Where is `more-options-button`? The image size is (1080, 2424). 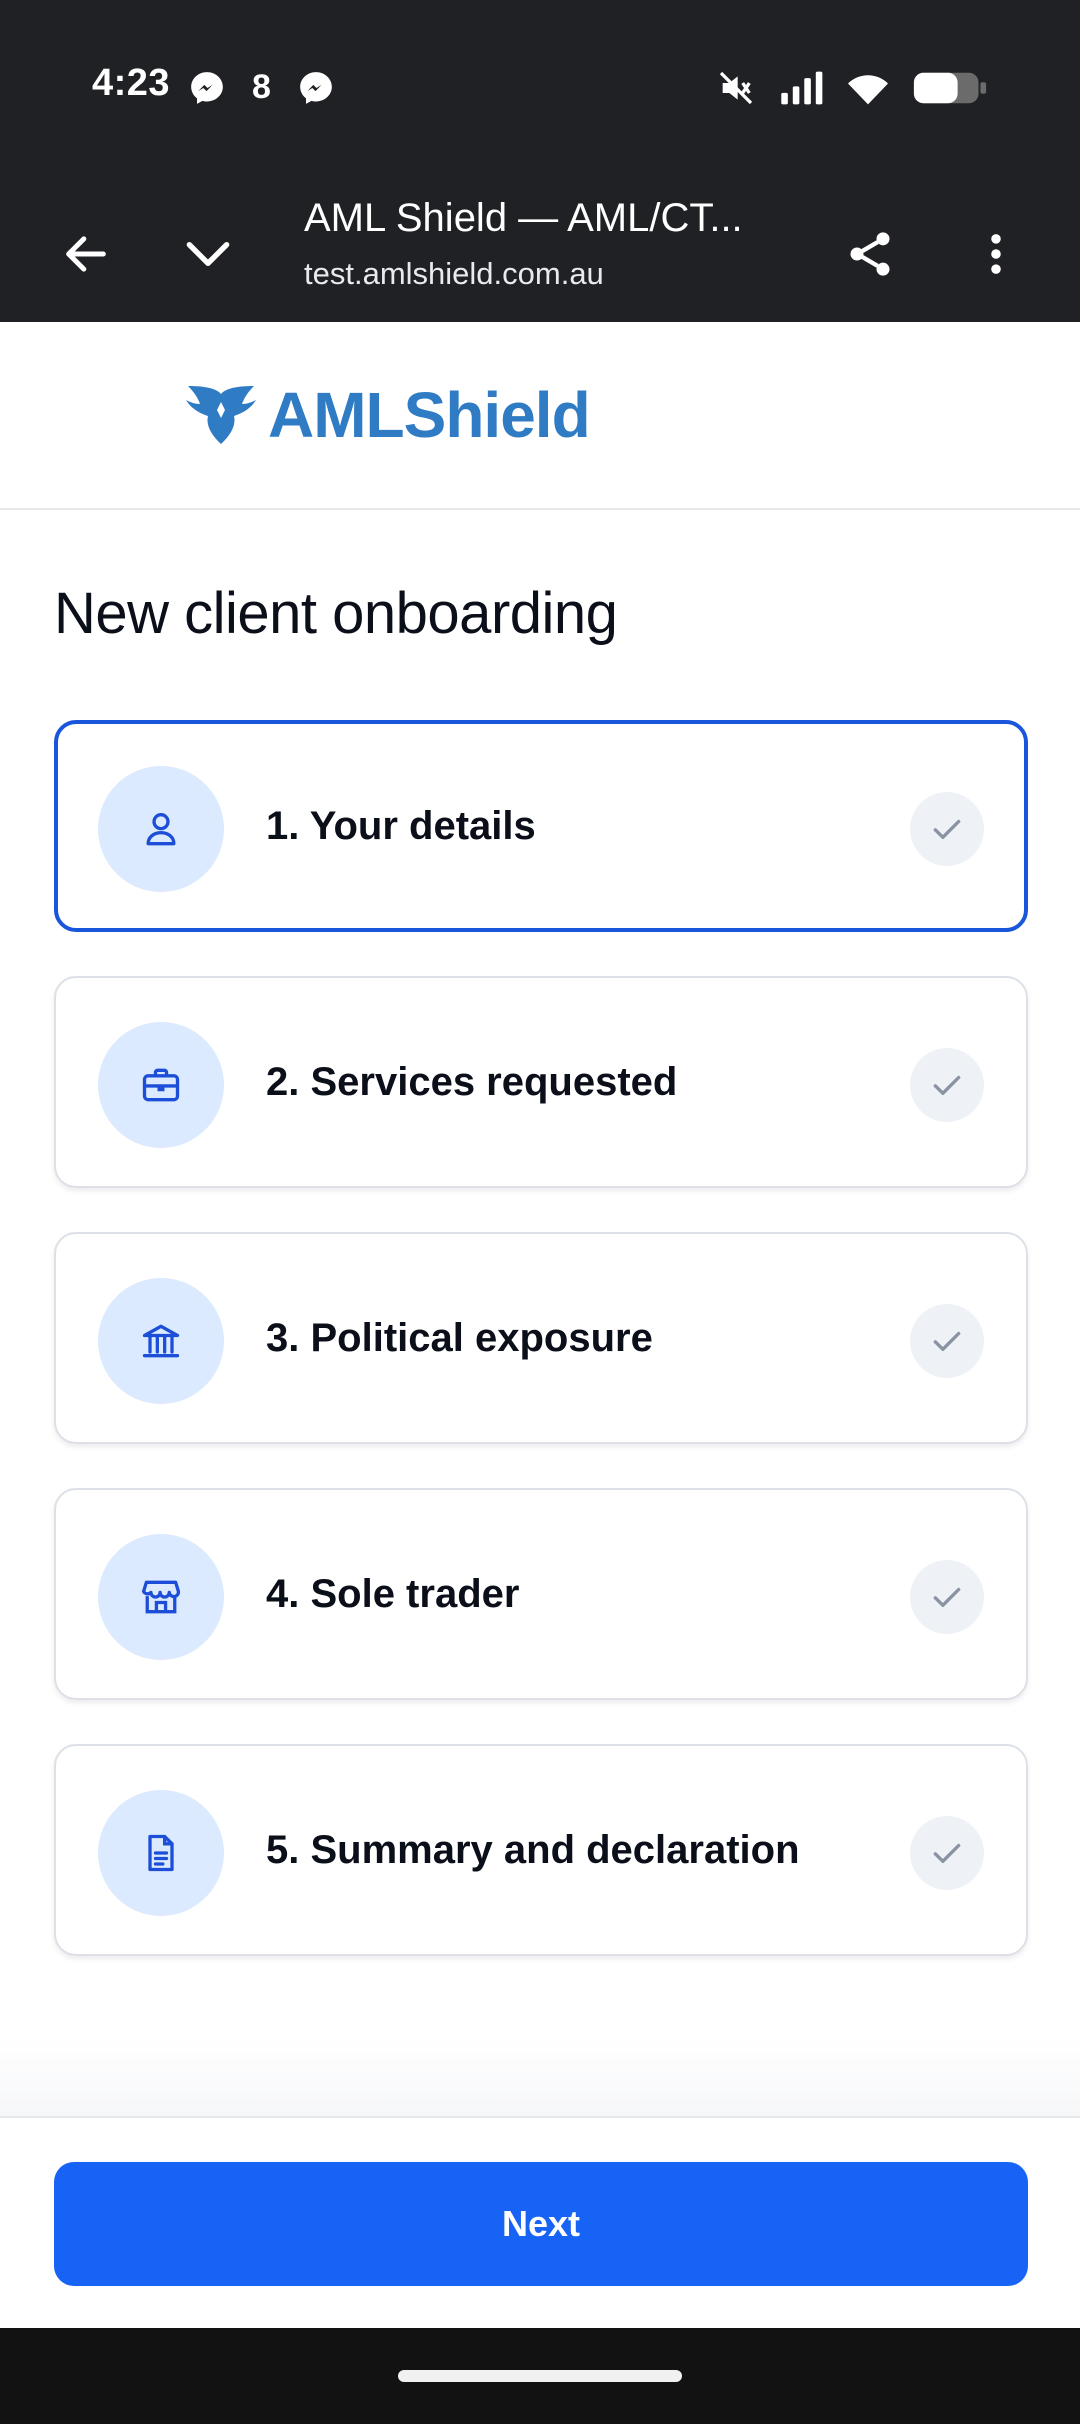
more-options-button is located at coordinates (996, 254).